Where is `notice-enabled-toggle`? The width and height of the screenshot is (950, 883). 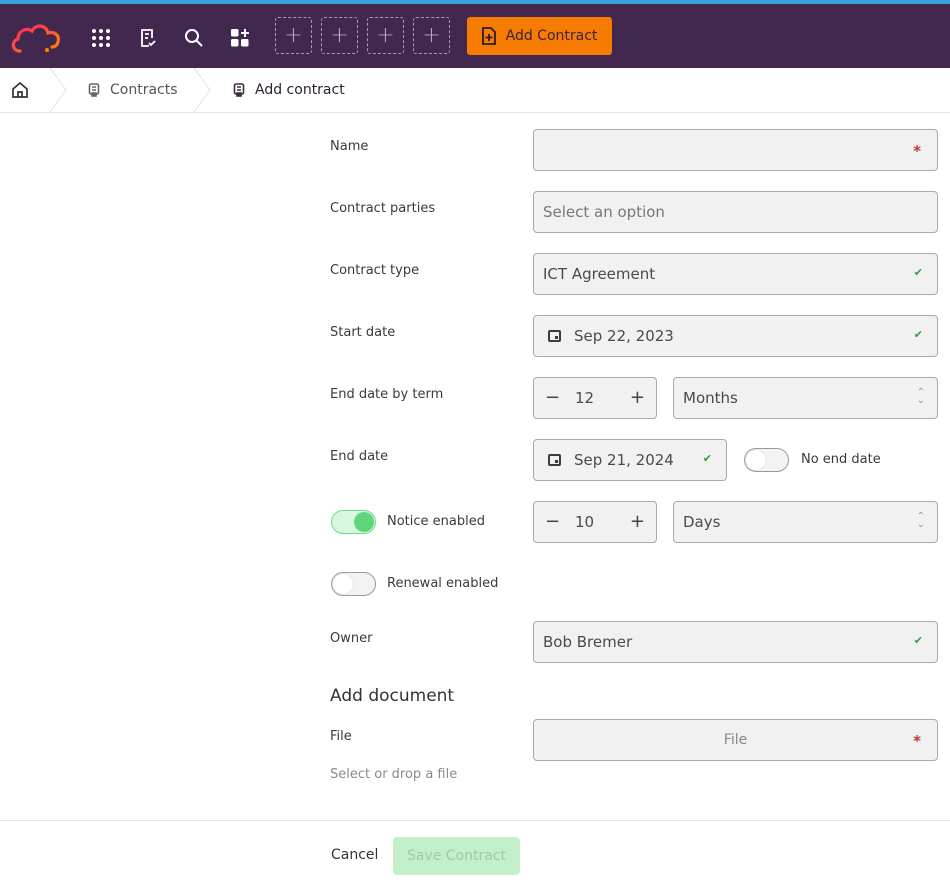
notice-enabled-toggle is located at coordinates (353, 522).